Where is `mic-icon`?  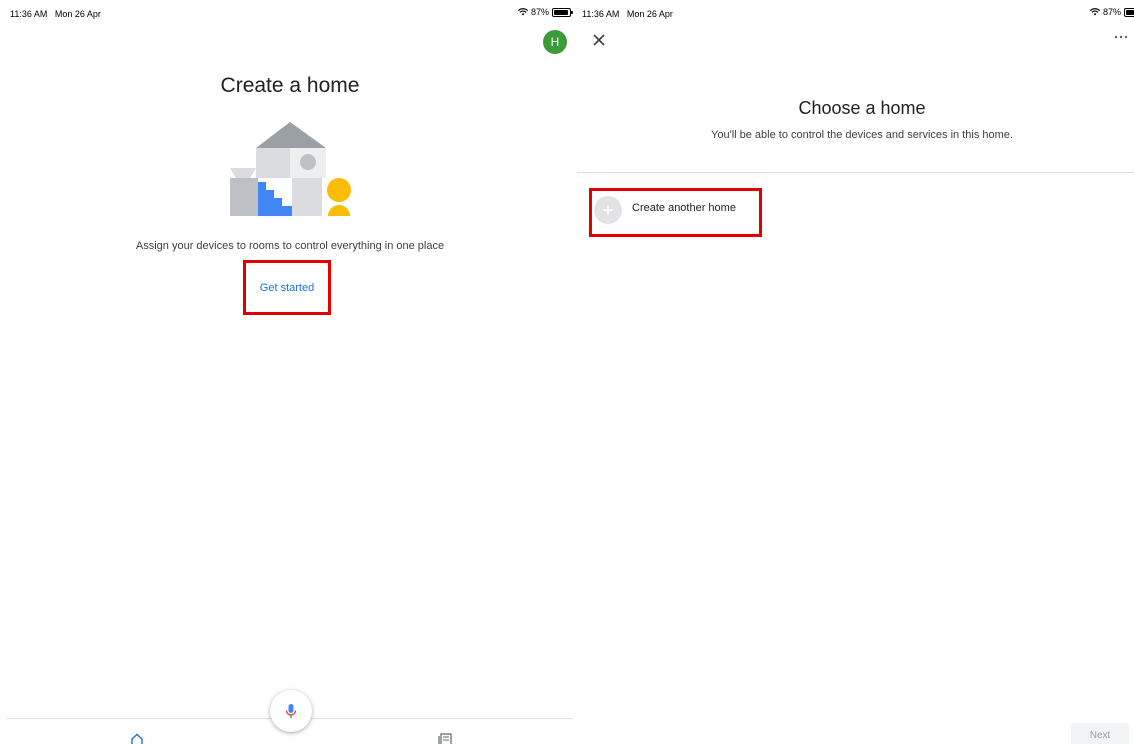 mic-icon is located at coordinates (291, 711).